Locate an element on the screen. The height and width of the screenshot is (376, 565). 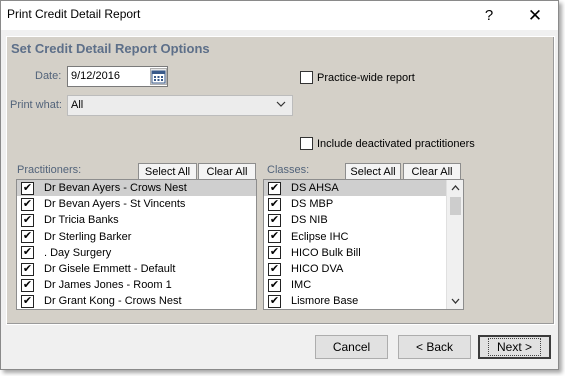
classes-list-item: ✔ Eclipse IHC is located at coordinates (363, 237).